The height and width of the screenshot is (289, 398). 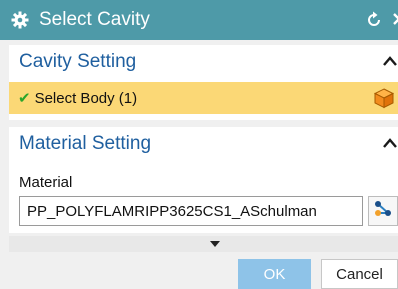 I want to click on material-field: PP_POLYFLAMRIPP3625CS1_ASchulman, so click(x=191, y=211).